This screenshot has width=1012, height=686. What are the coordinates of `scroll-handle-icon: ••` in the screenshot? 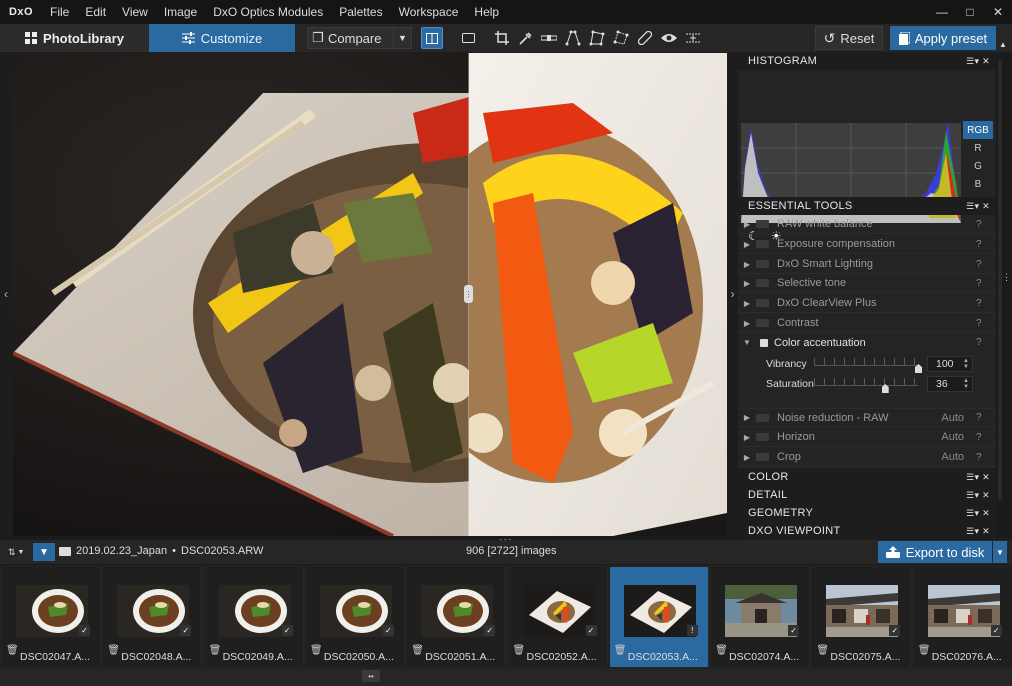 It's located at (371, 676).